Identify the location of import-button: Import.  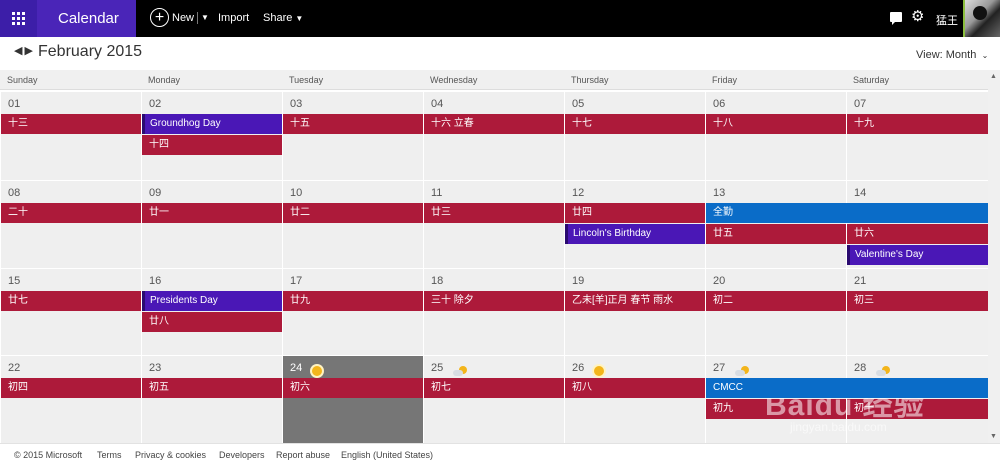
(233, 18).